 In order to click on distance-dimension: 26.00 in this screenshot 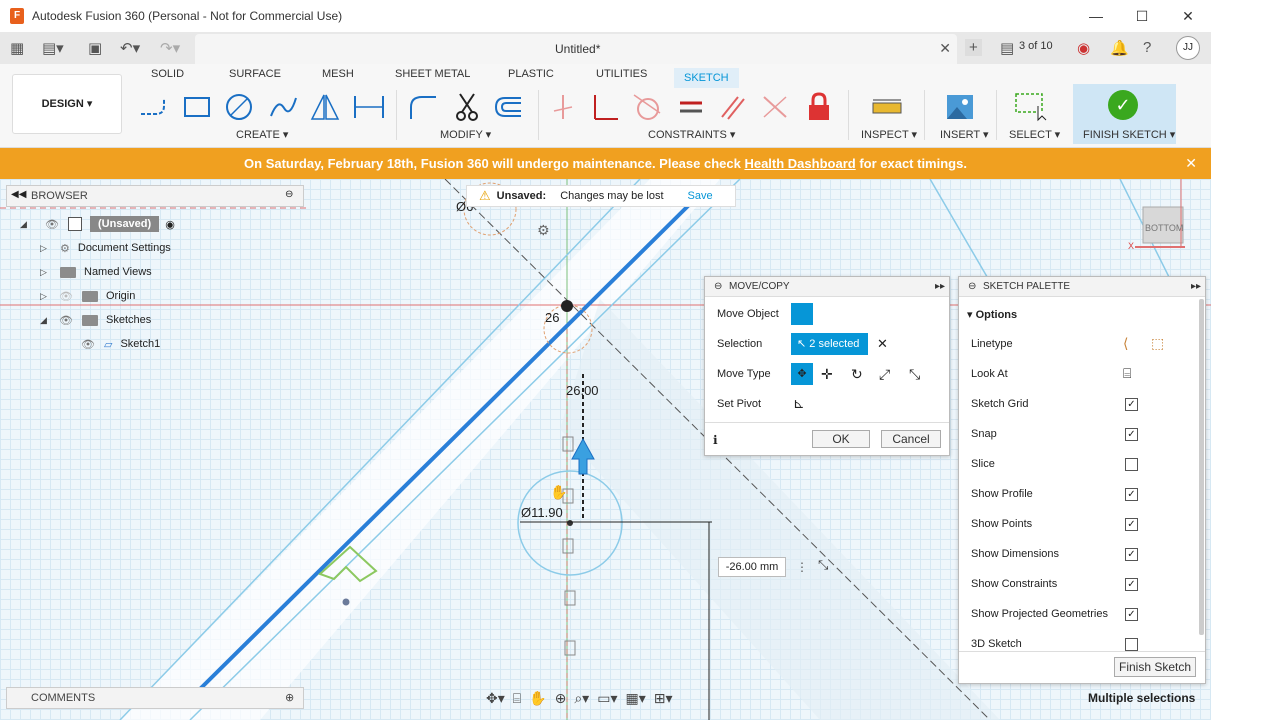, I will do `click(582, 390)`.